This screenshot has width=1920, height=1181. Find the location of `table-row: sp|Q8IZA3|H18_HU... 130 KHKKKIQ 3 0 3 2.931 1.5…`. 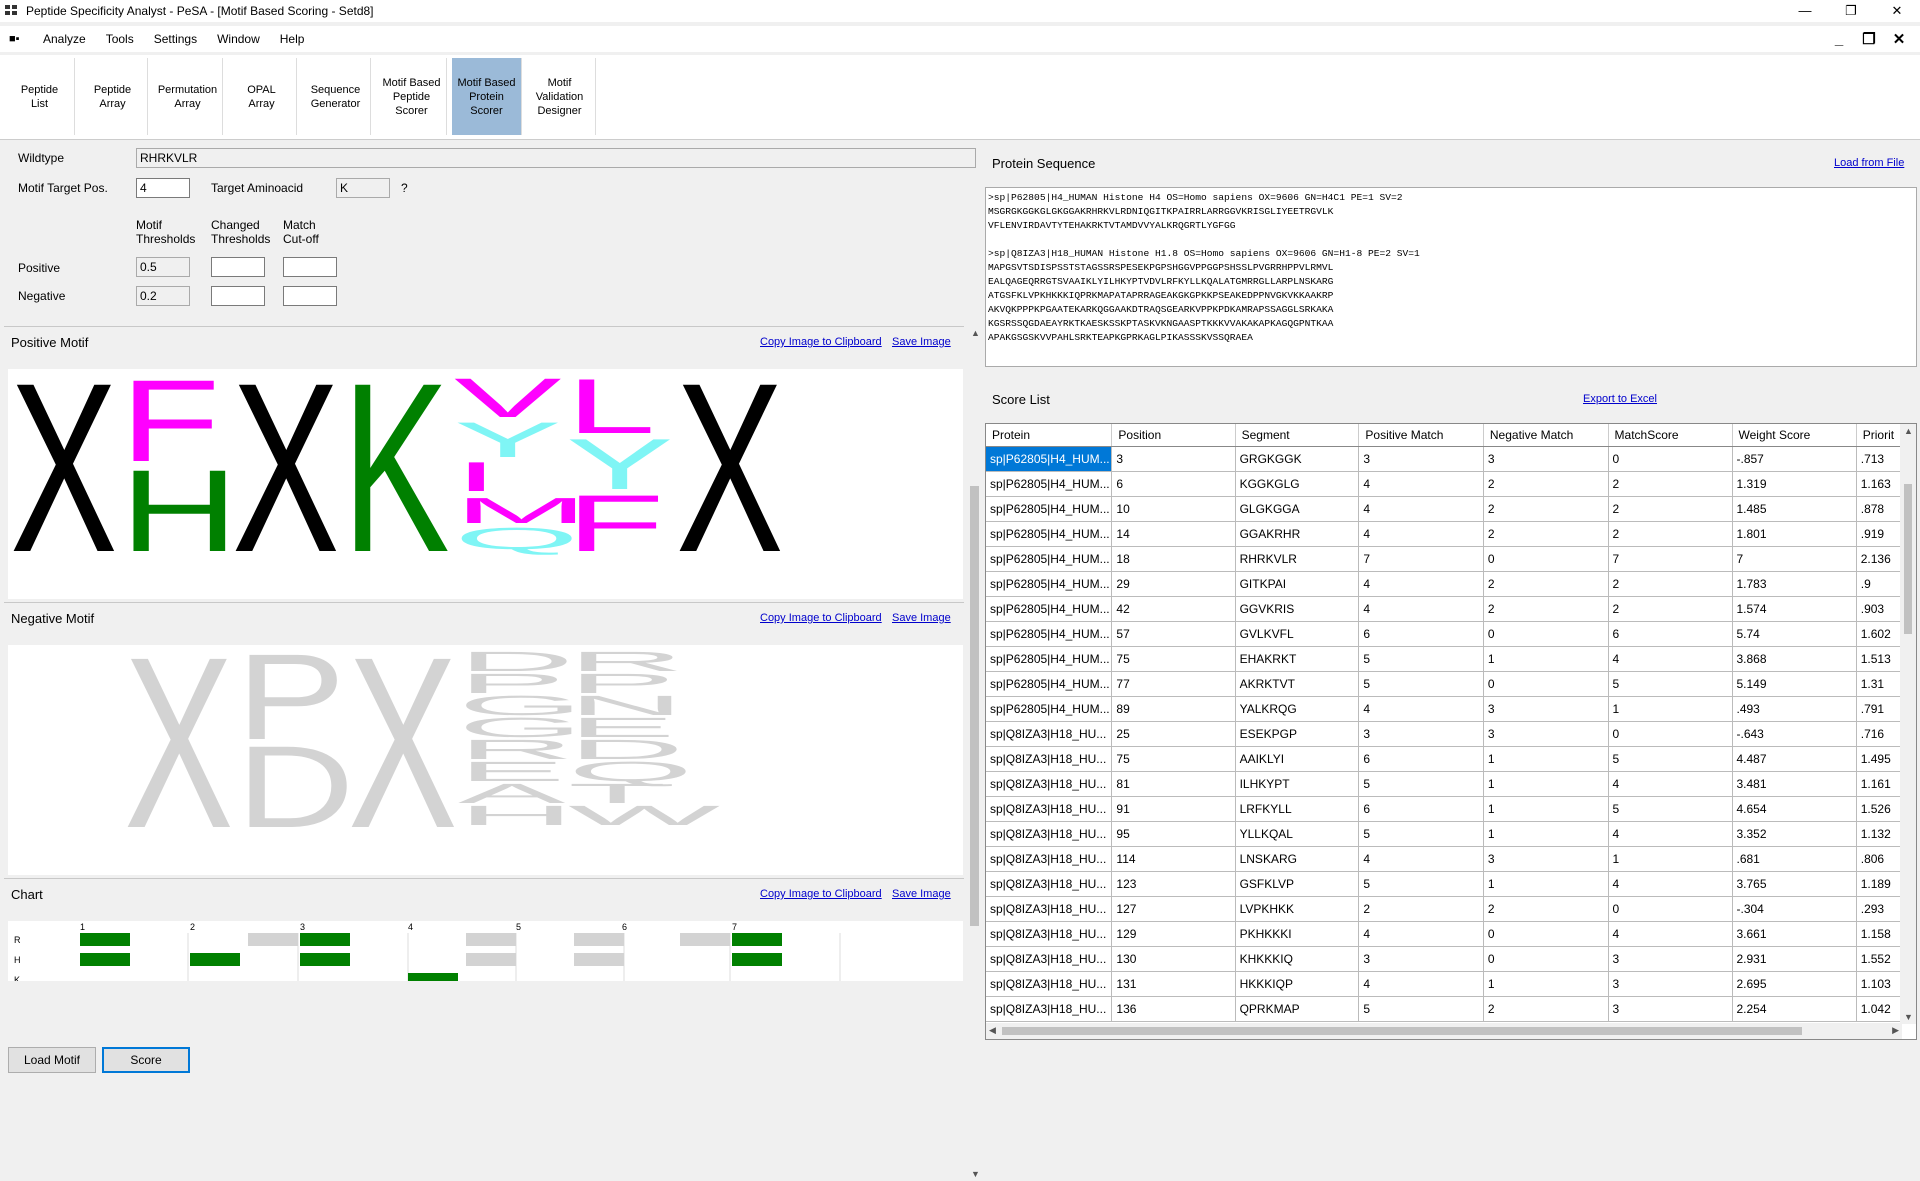

table-row: sp|Q8IZA3|H18_HU... 130 KHKKKIQ 3 0 3 2.931 1.5… is located at coordinates (1451, 959).